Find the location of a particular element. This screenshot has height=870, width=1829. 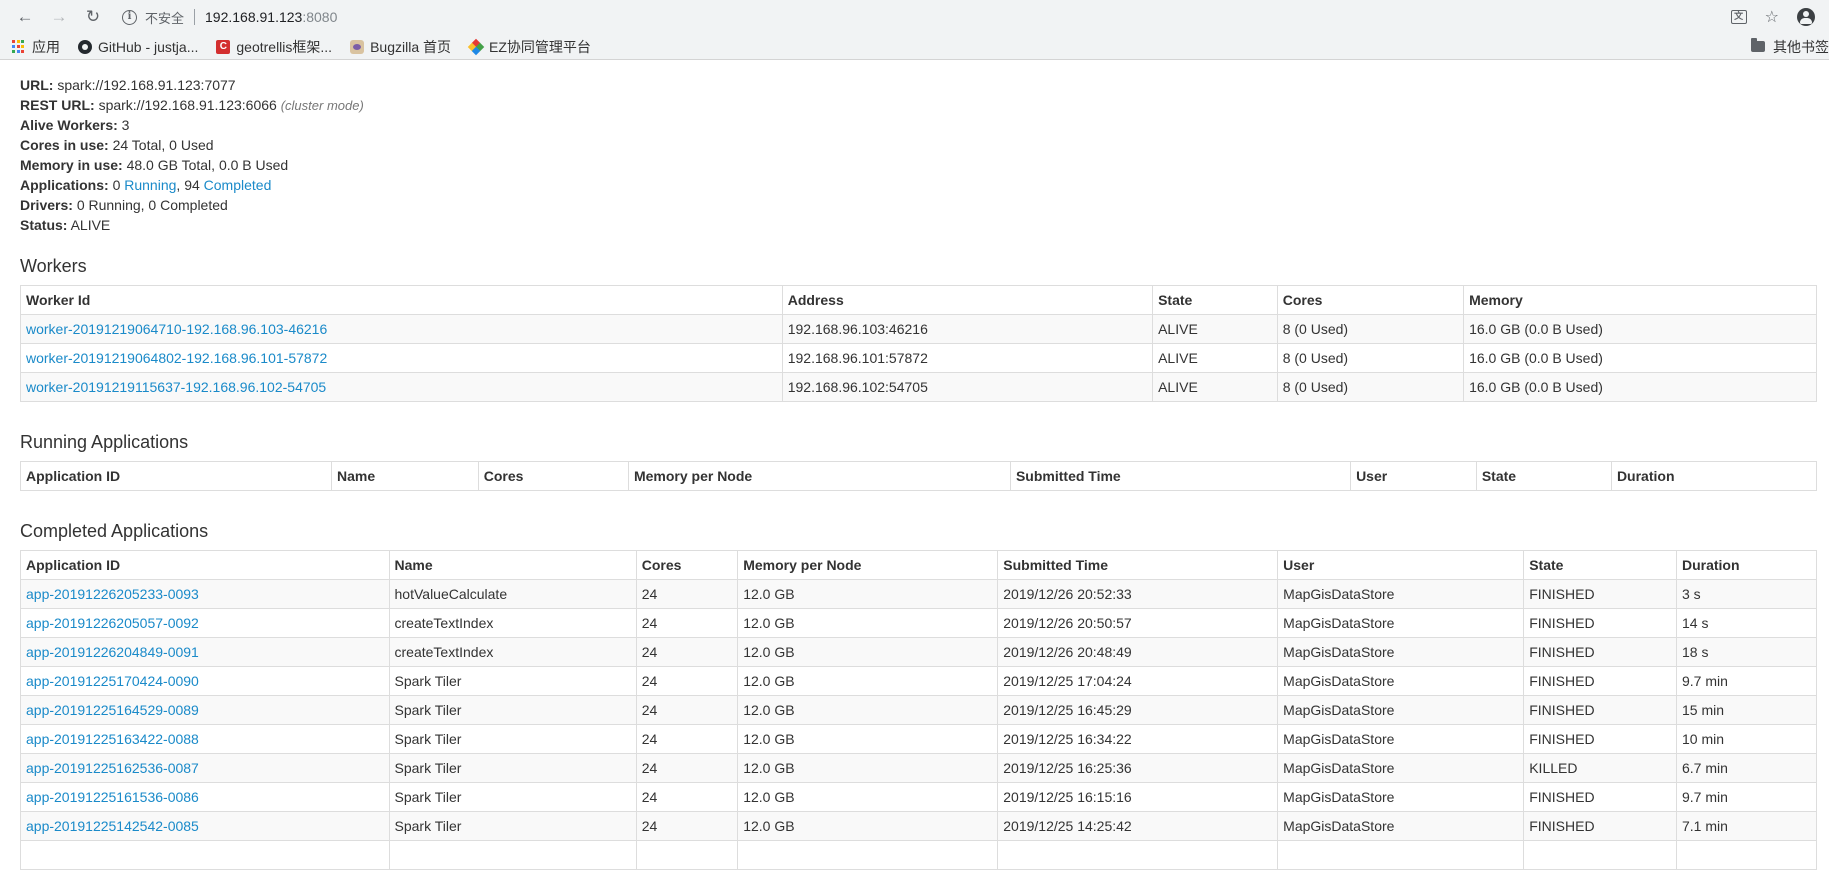

column-header-running-5: User is located at coordinates (1413, 476).